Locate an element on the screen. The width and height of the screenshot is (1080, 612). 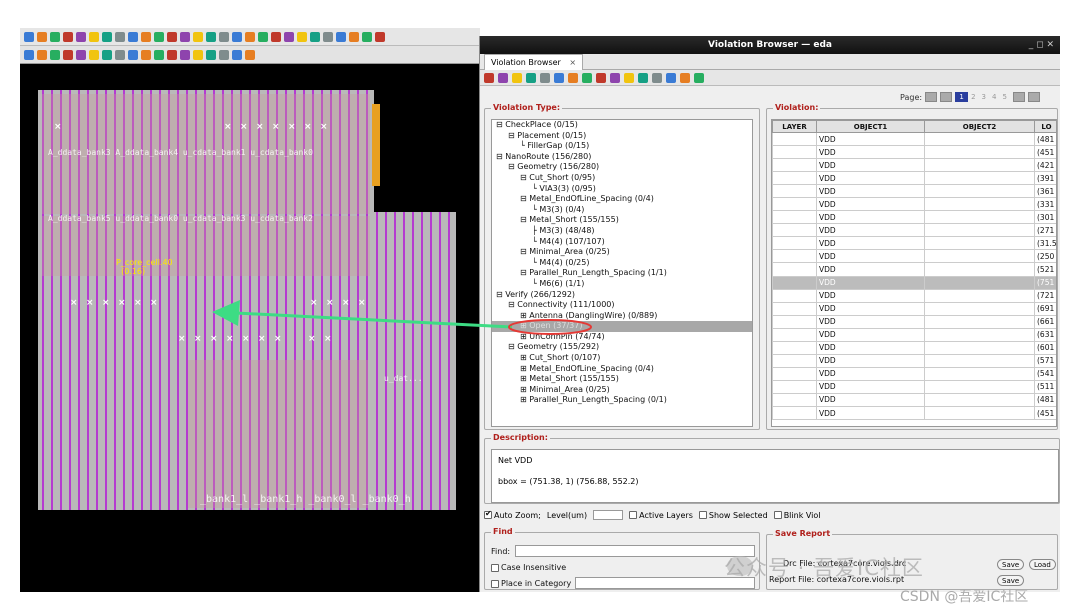
blink-viol-option: Blink Viol is located at coordinates (797, 515).